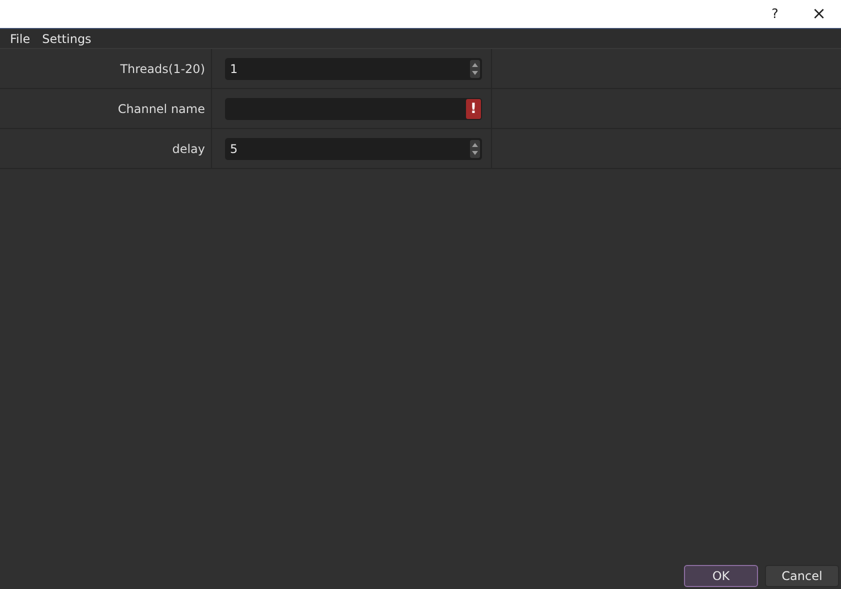  What do you see at coordinates (473, 108) in the screenshot?
I see `error-icon: !` at bounding box center [473, 108].